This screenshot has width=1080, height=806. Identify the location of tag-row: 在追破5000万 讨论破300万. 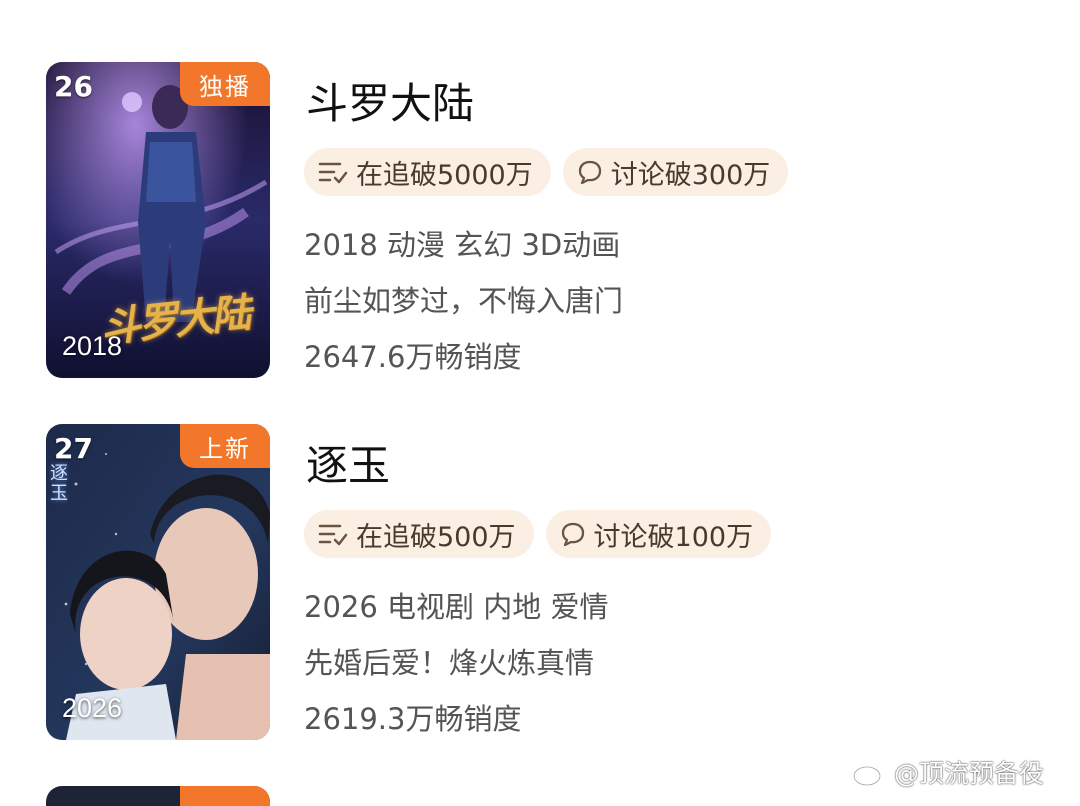
(546, 172).